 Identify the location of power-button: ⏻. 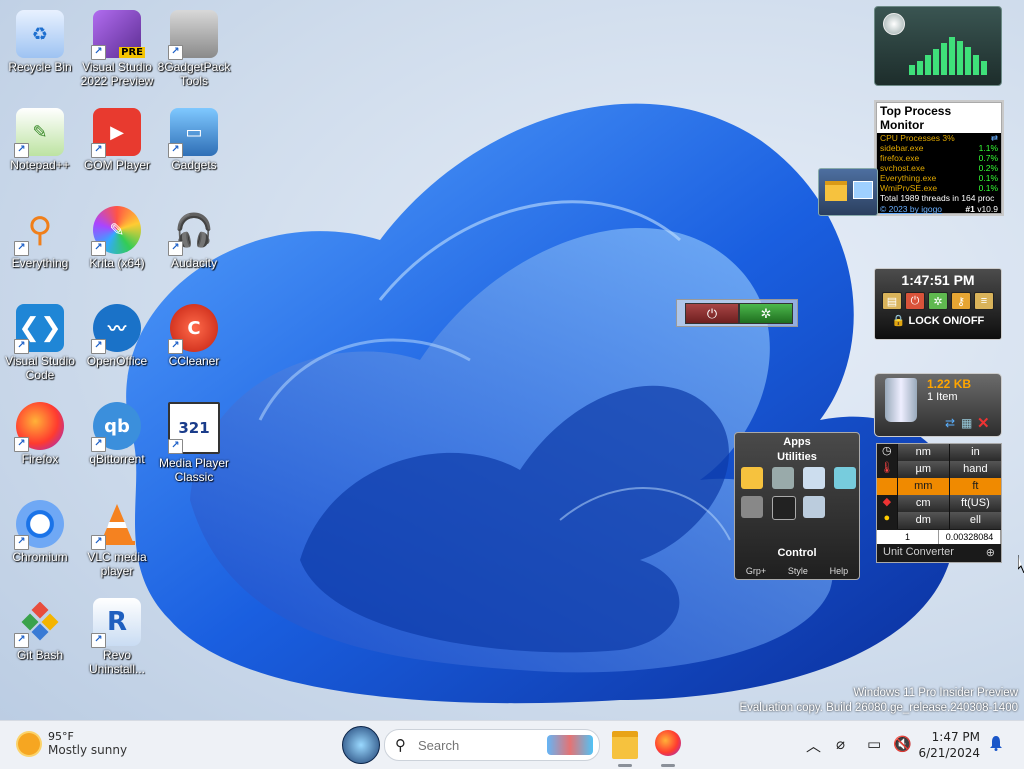
(712, 313).